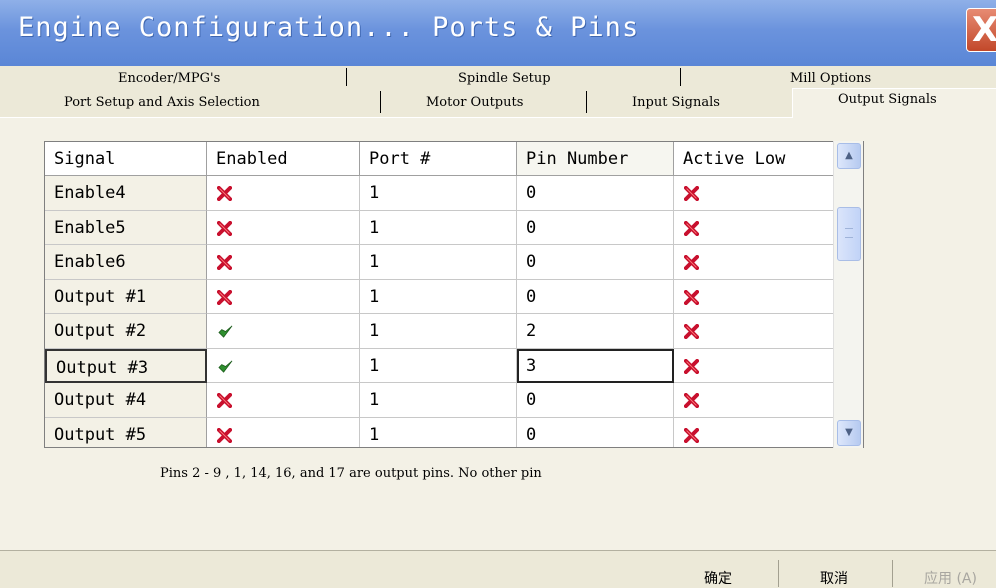 The width and height of the screenshot is (996, 588). I want to click on tab-input-signals: Input Signals, so click(676, 102).